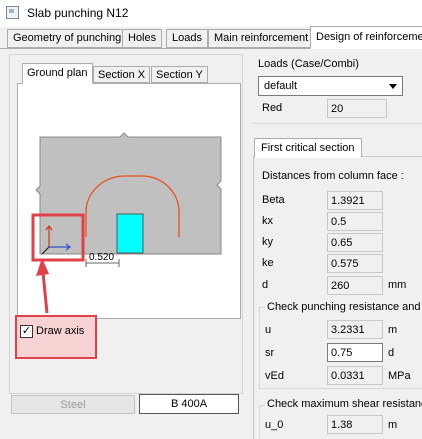 The image size is (422, 439). What do you see at coordinates (78, 13) in the screenshot?
I see `window-title: Slab punching N12` at bounding box center [78, 13].